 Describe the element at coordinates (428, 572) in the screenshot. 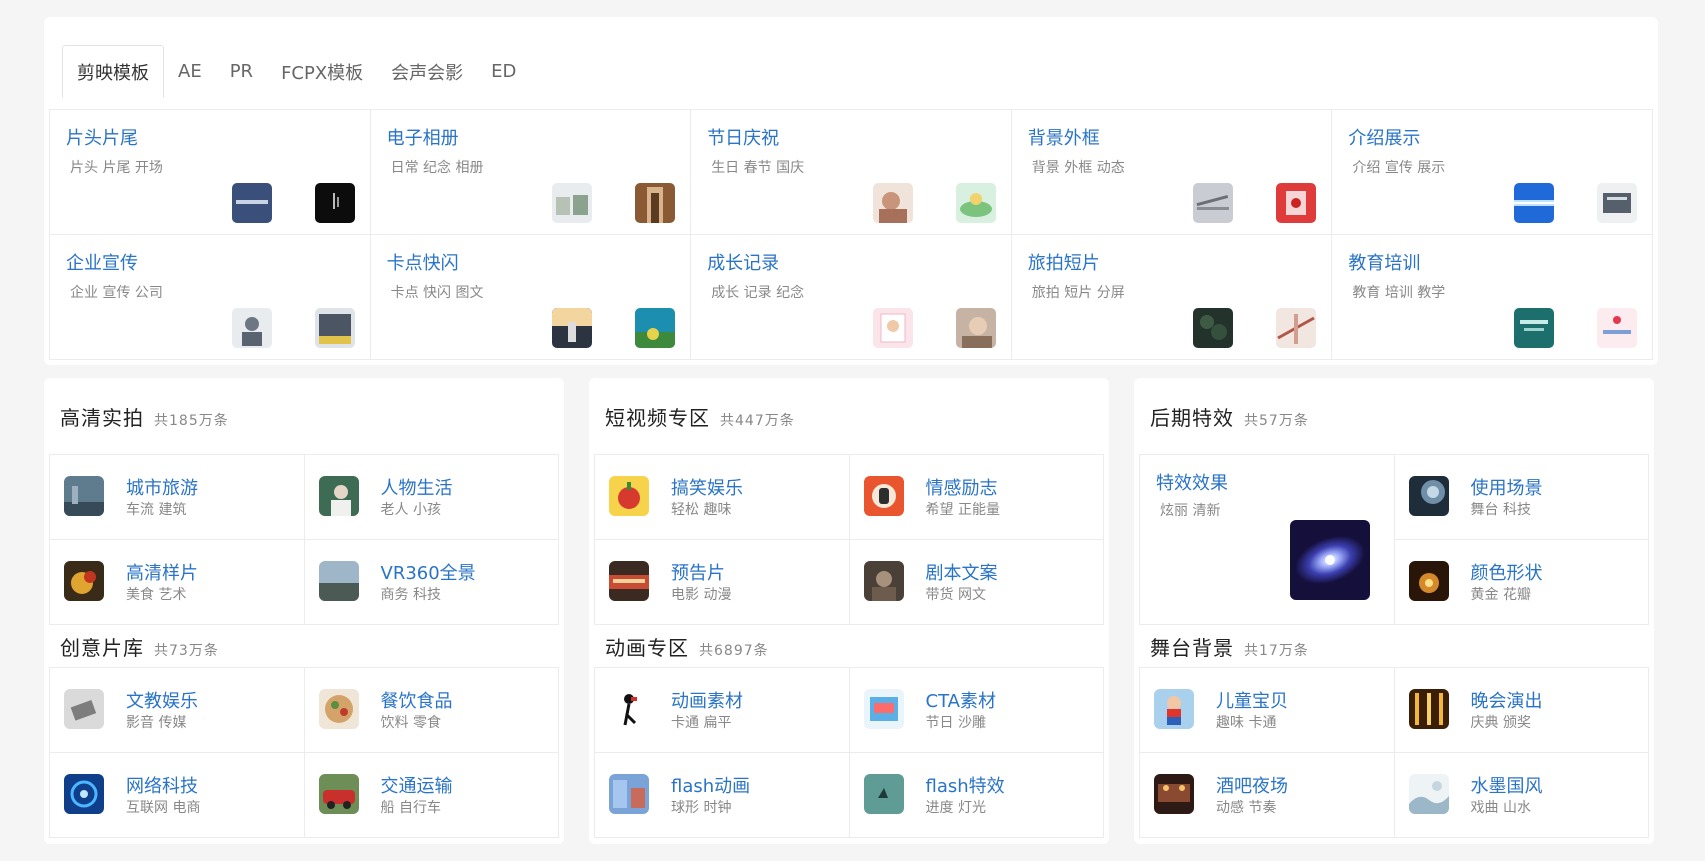

I see `item-title: VR360全景` at that location.